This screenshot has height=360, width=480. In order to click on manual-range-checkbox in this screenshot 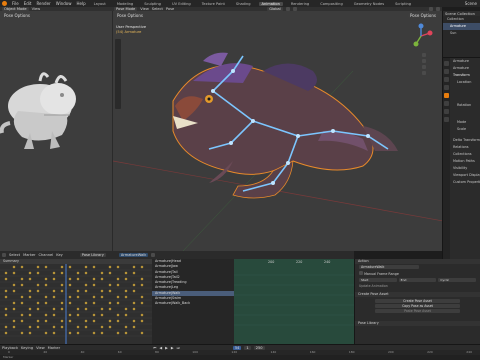, I will do `click(361, 273)`.